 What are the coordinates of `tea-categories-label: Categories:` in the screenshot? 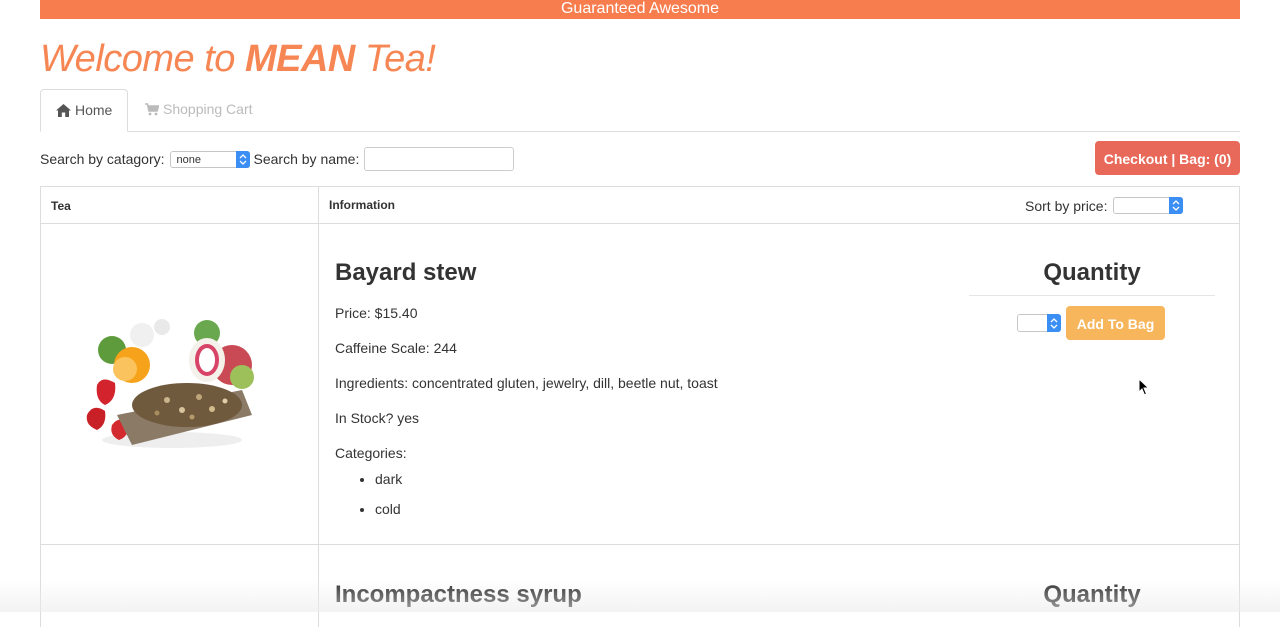 It's located at (371, 453).